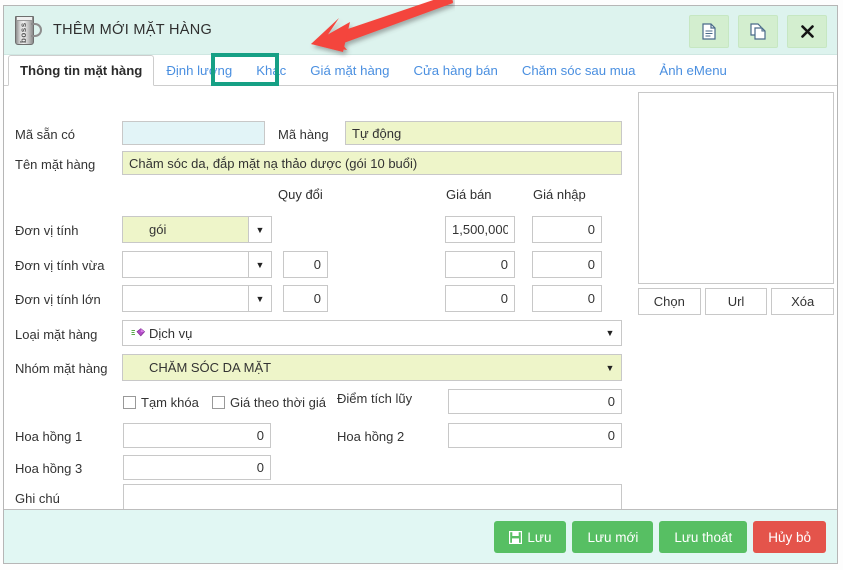 The width and height of the screenshot is (843, 570). I want to click on save-new-button: Lưu mới, so click(613, 537).